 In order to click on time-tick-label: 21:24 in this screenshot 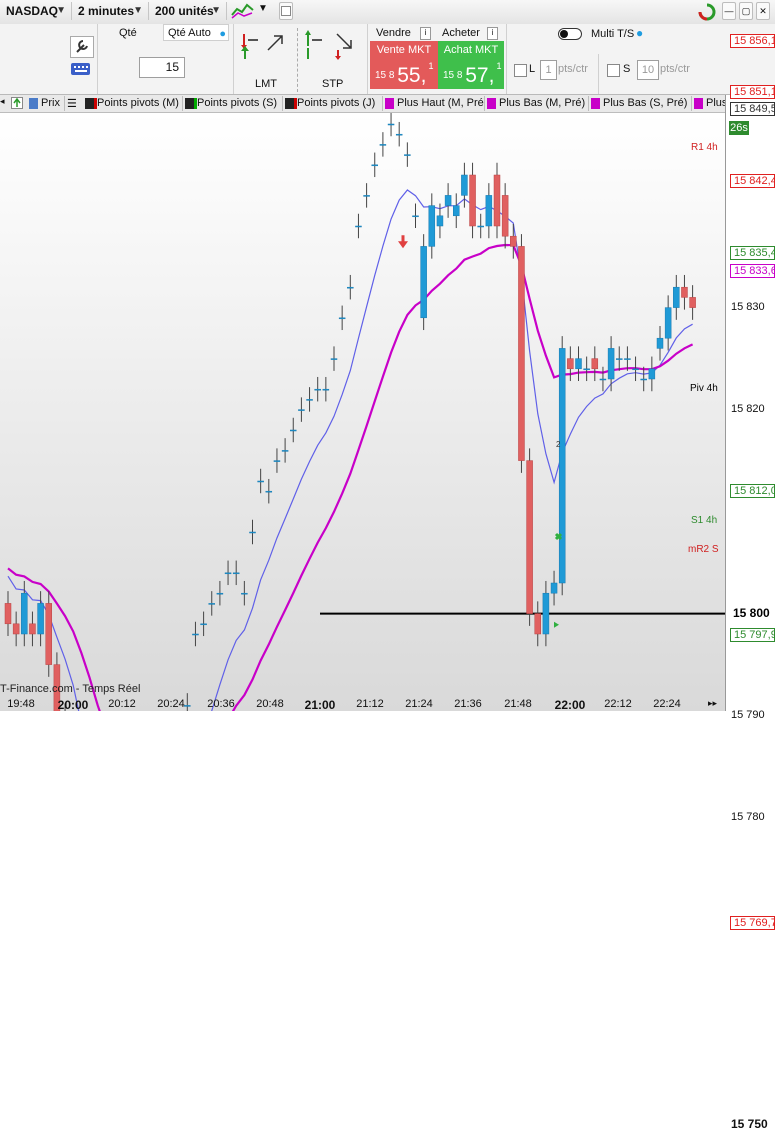, I will do `click(419, 704)`.